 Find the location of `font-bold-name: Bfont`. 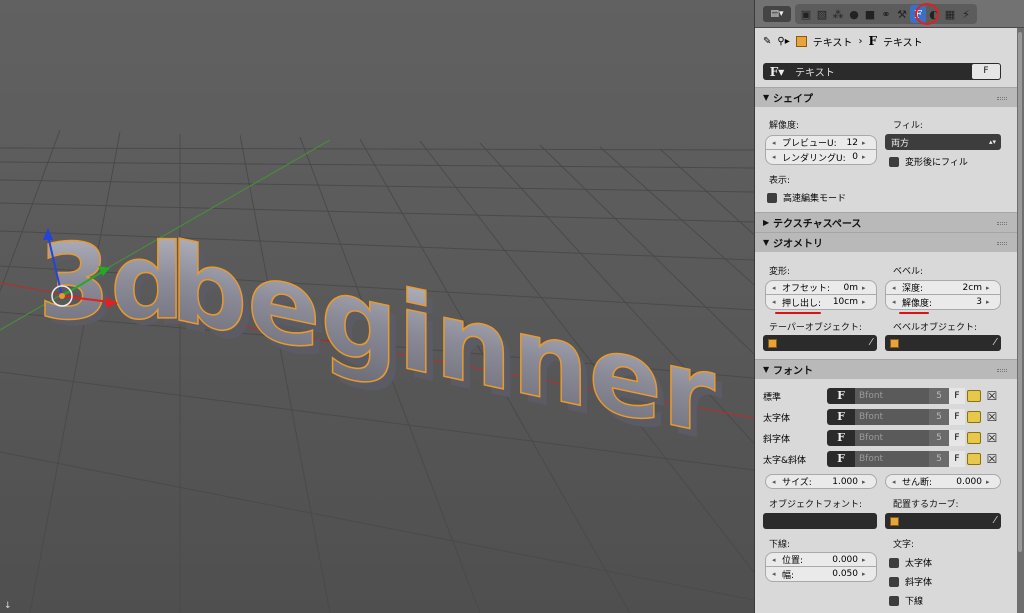

font-bold-name: Bfont is located at coordinates (892, 417).